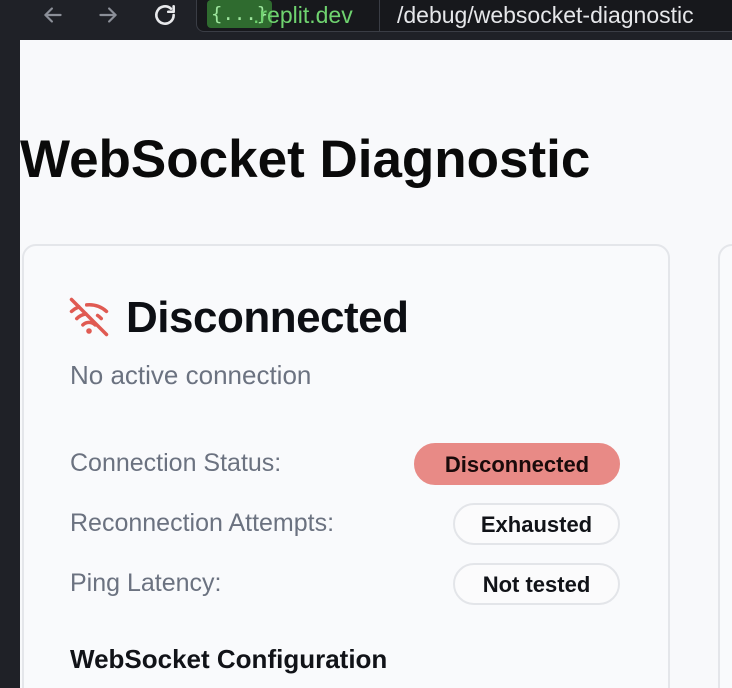 The image size is (732, 688). I want to click on arrow-left-icon, so click(53, 15).